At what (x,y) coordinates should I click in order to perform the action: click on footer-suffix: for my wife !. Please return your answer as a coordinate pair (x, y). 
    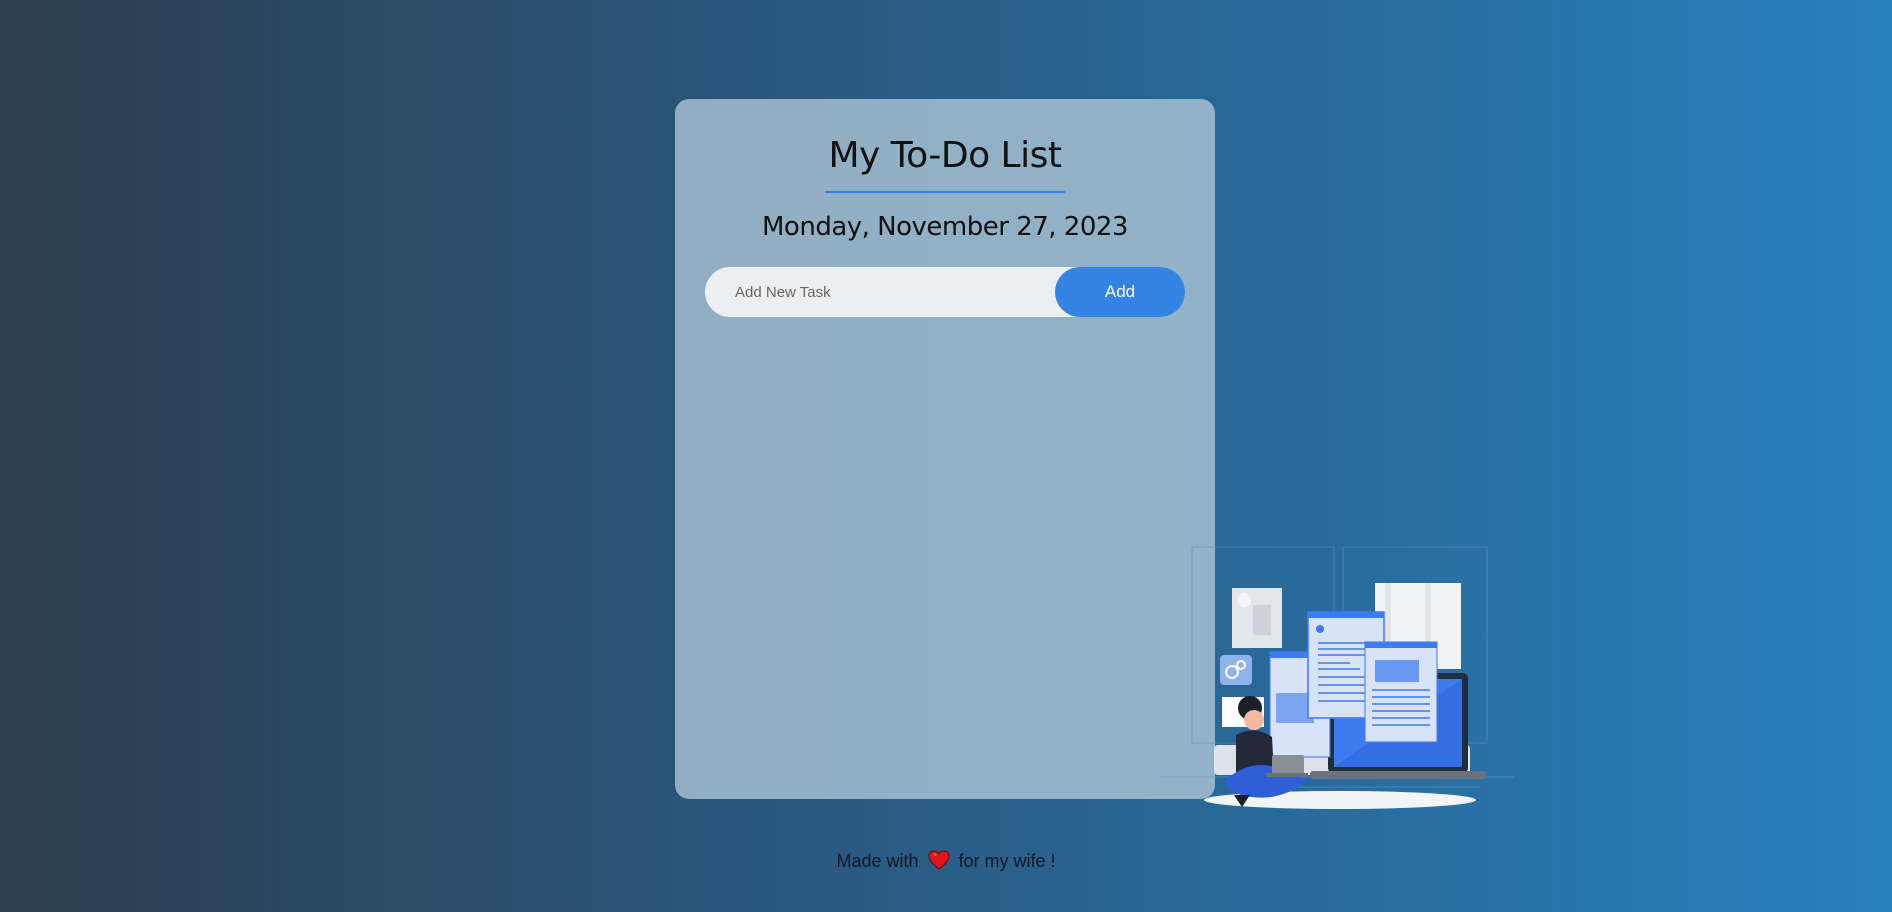
    Looking at the image, I should click on (1007, 861).